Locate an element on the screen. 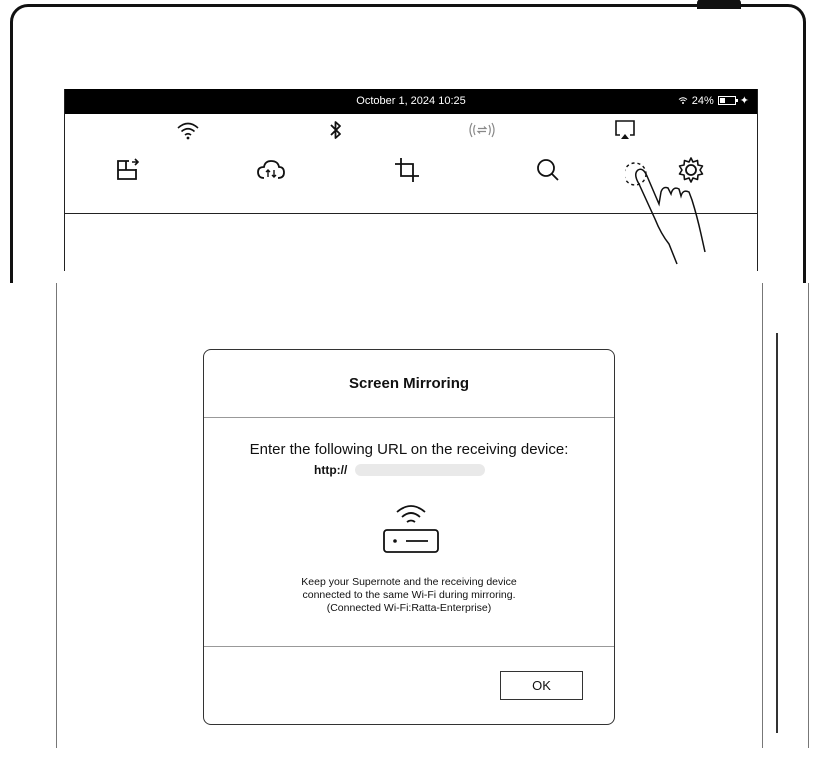 This screenshot has height=773, width=816. status-right: 24% ✦ is located at coordinates (713, 100).